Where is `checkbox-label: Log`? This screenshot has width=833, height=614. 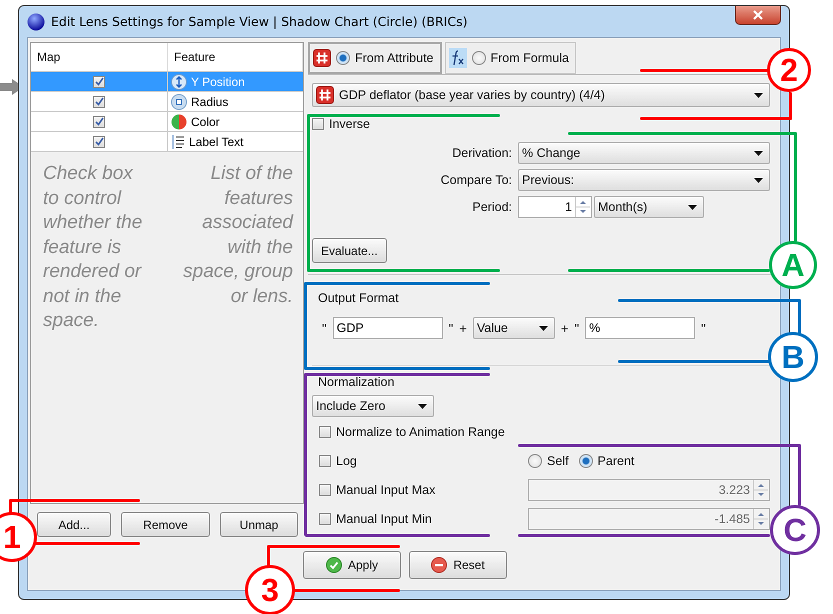 checkbox-label: Log is located at coordinates (346, 461).